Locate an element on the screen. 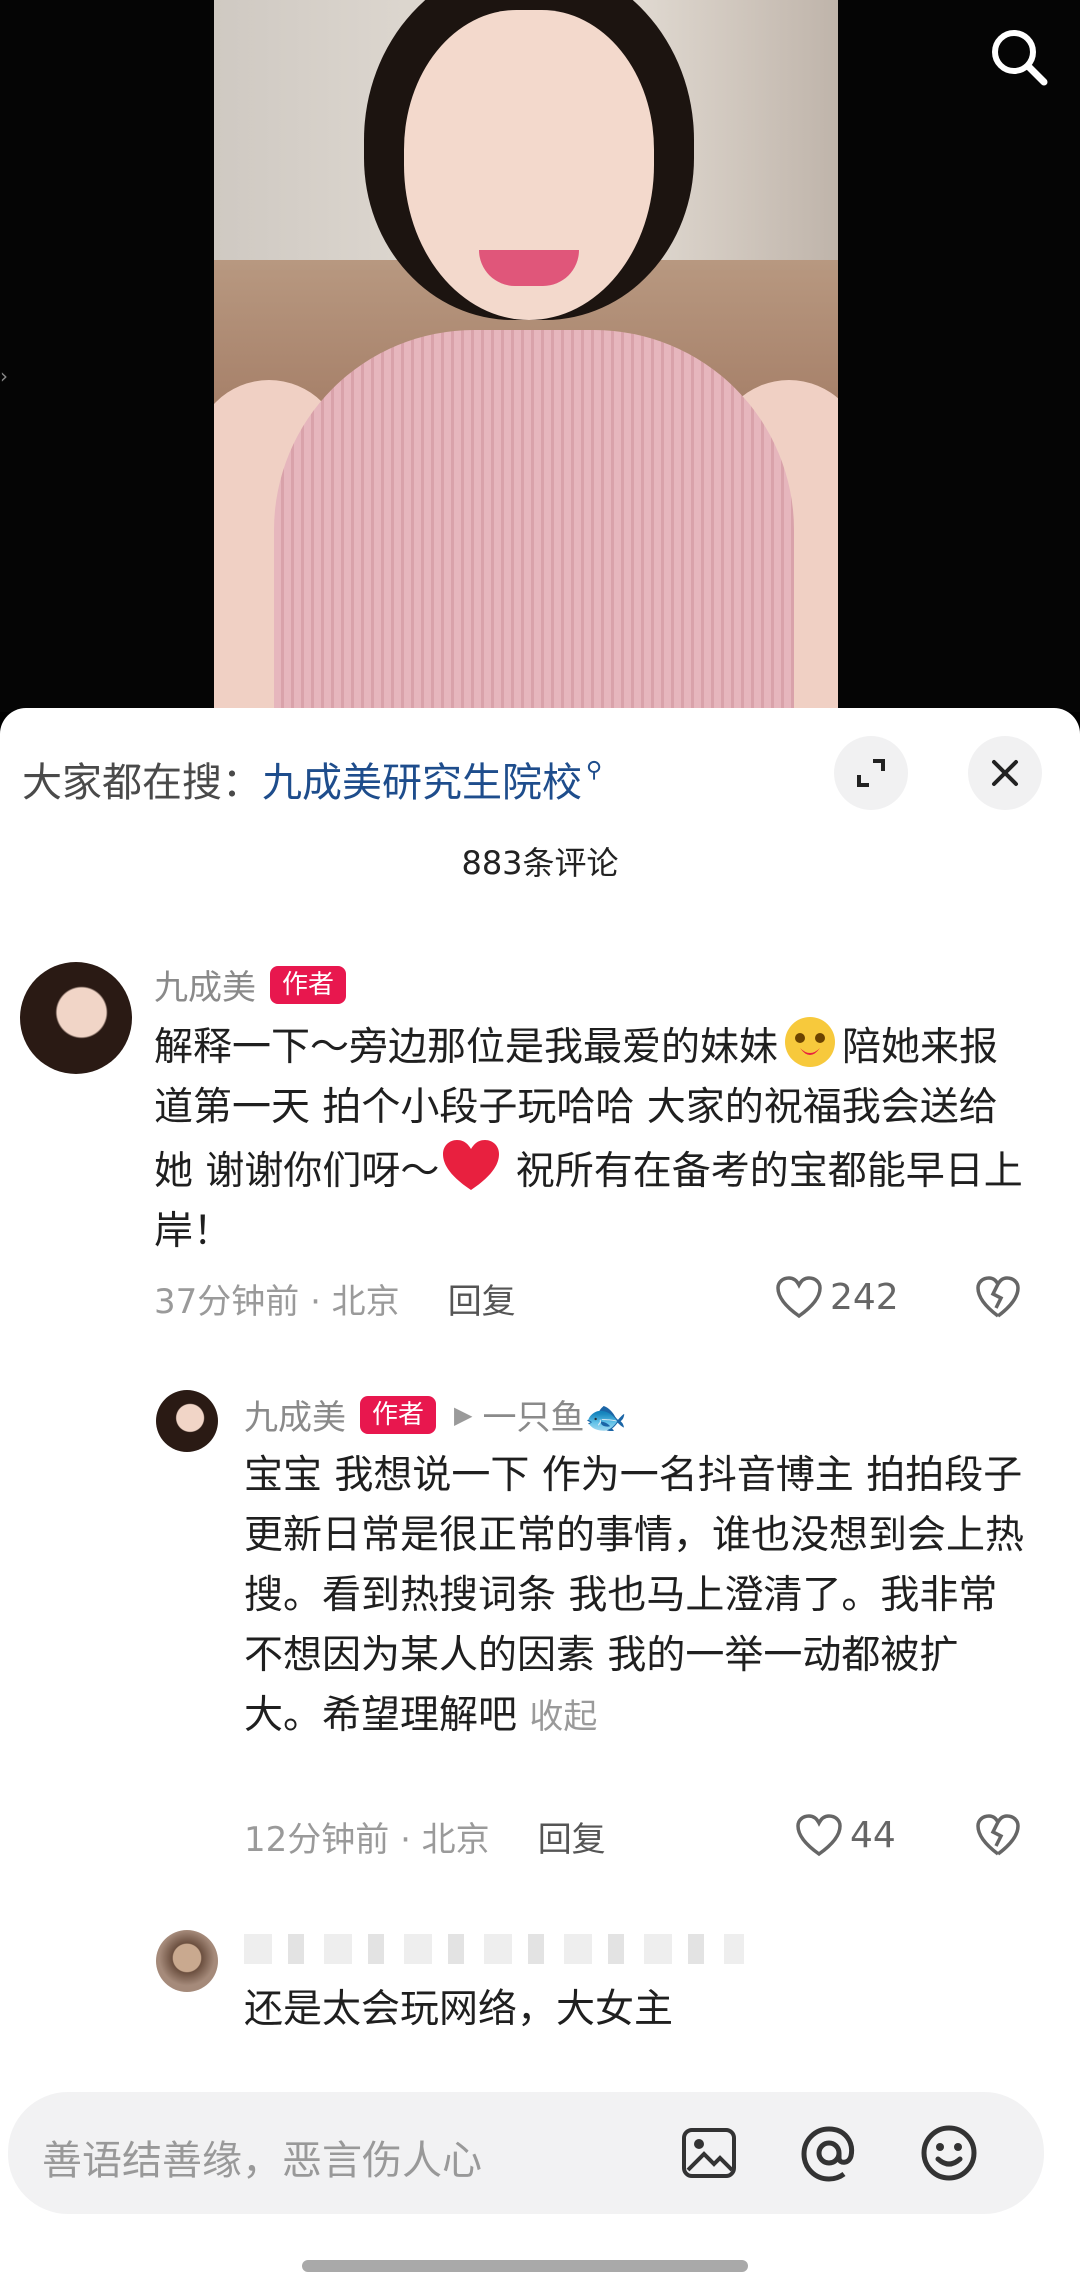 The image size is (1080, 2296). like-count: 44 is located at coordinates (873, 1835).